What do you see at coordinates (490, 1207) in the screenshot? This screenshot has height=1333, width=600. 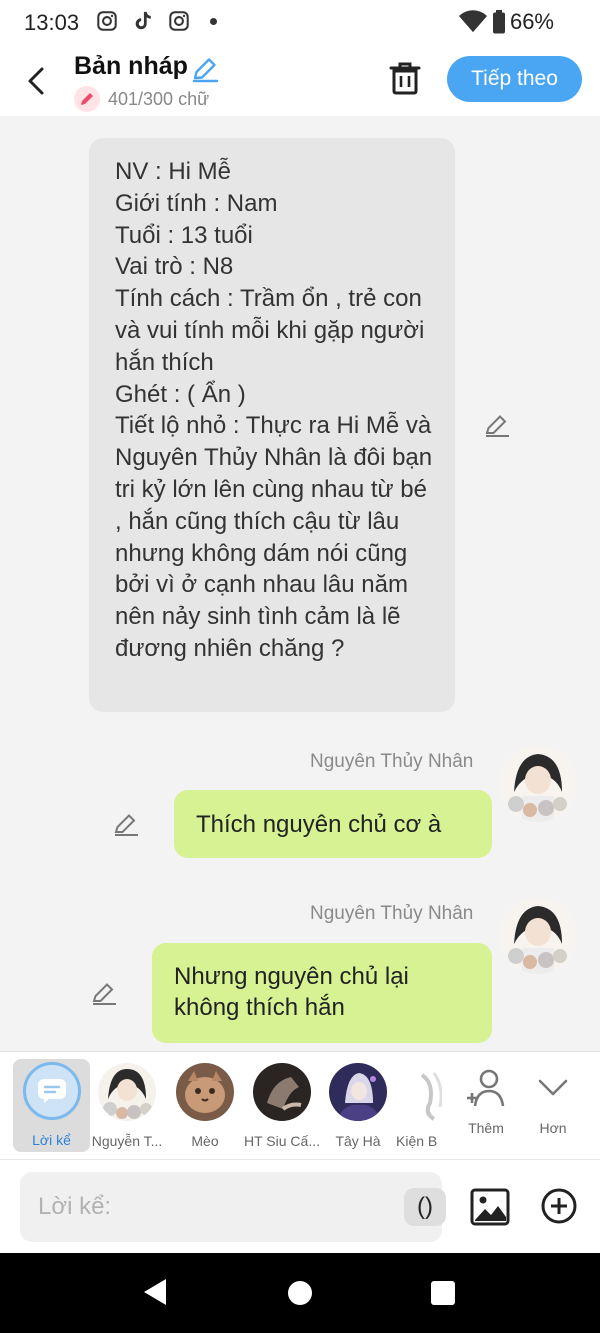 I see `image-icon` at bounding box center [490, 1207].